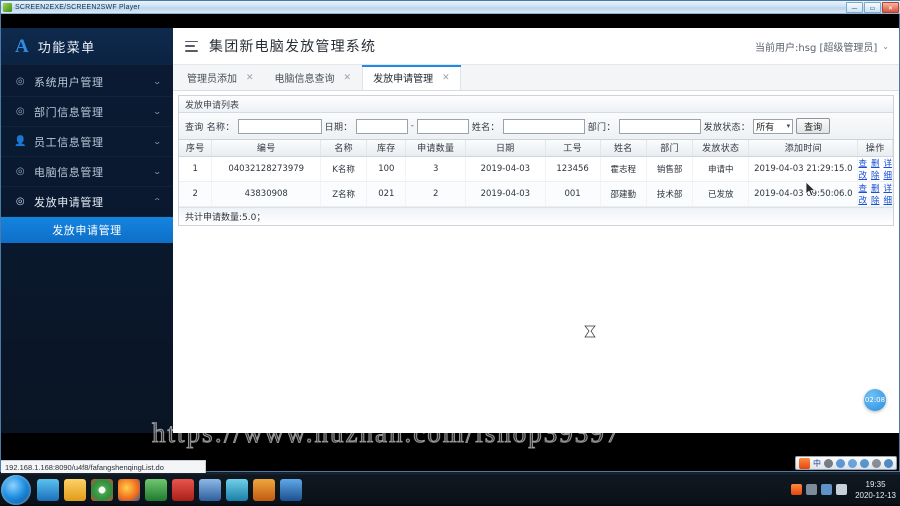 This screenshot has width=900, height=506. What do you see at coordinates (386, 169) in the screenshot?
I see `cell-stock: 100` at bounding box center [386, 169].